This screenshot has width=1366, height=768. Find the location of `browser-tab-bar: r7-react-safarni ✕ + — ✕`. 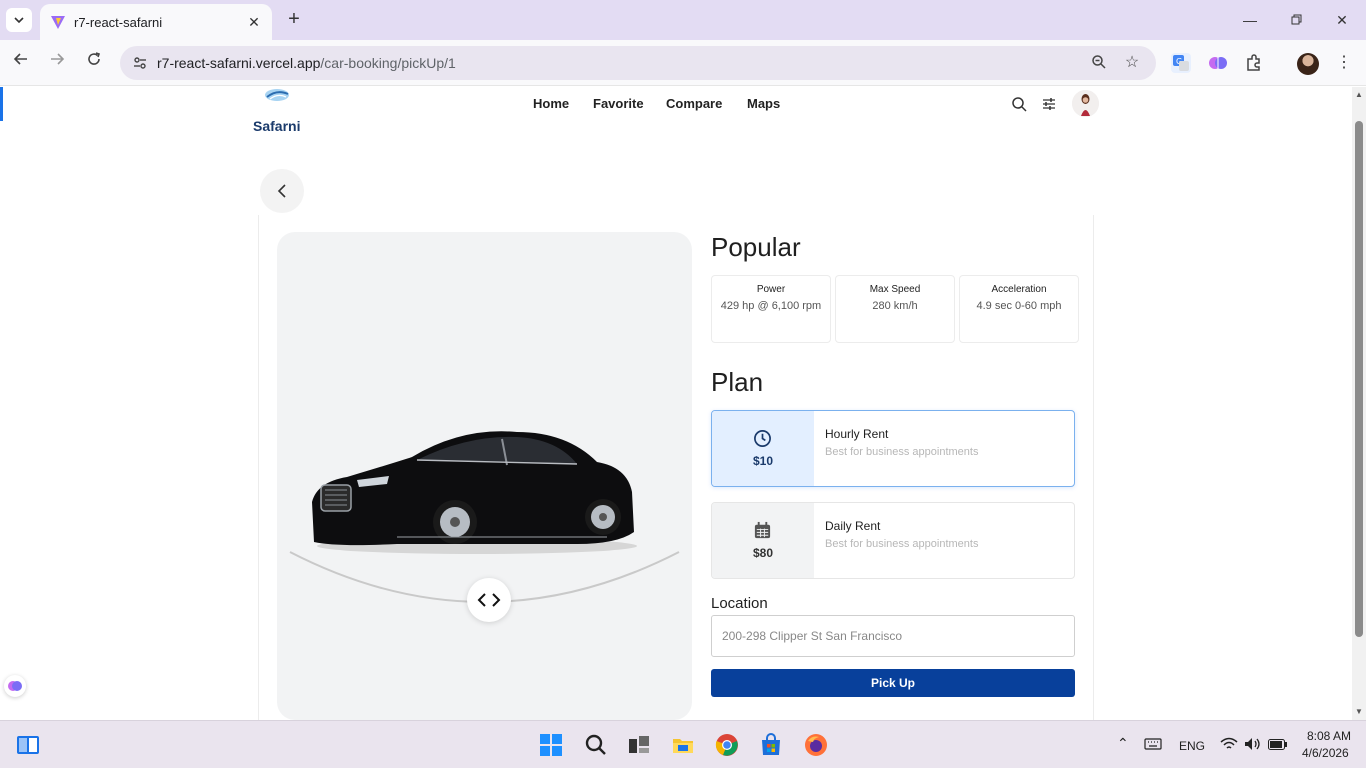

browser-tab-bar: r7-react-safarni ✕ + — ✕ is located at coordinates (683, 20).